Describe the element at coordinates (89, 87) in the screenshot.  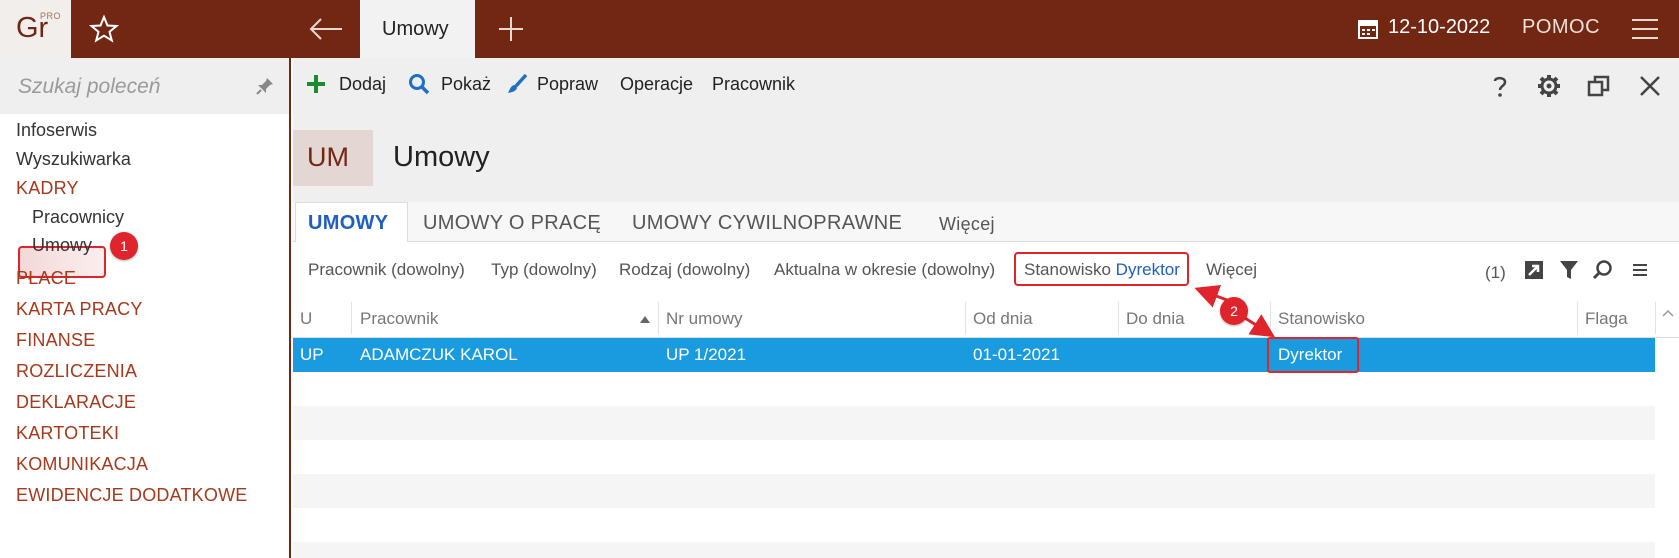
I see `search-input: Szukaj poleceń` at that location.